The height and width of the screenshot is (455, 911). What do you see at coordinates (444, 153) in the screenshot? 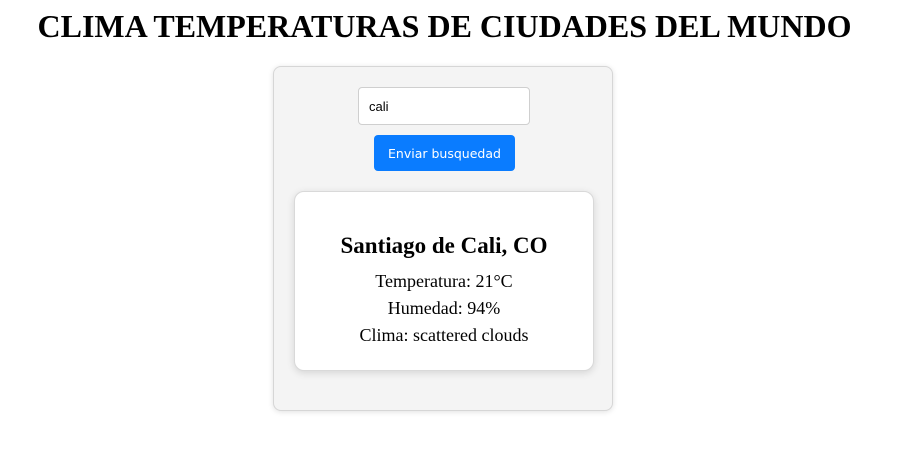
I see `submit-search-button: Enviar busquedad` at bounding box center [444, 153].